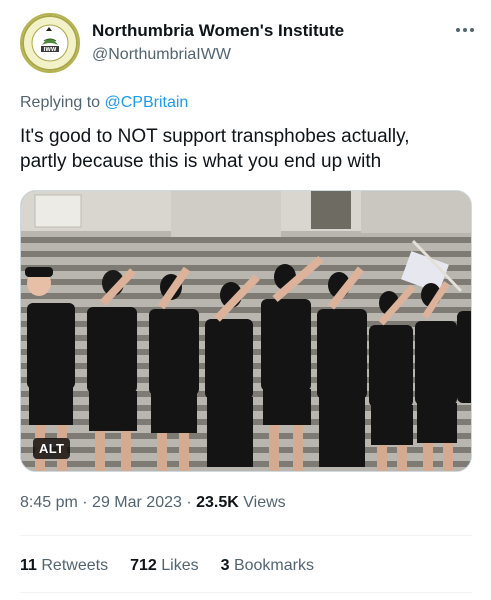 This screenshot has height=600, width=491. What do you see at coordinates (60, 102) in the screenshot?
I see `reply-prefix: Replying to` at bounding box center [60, 102].